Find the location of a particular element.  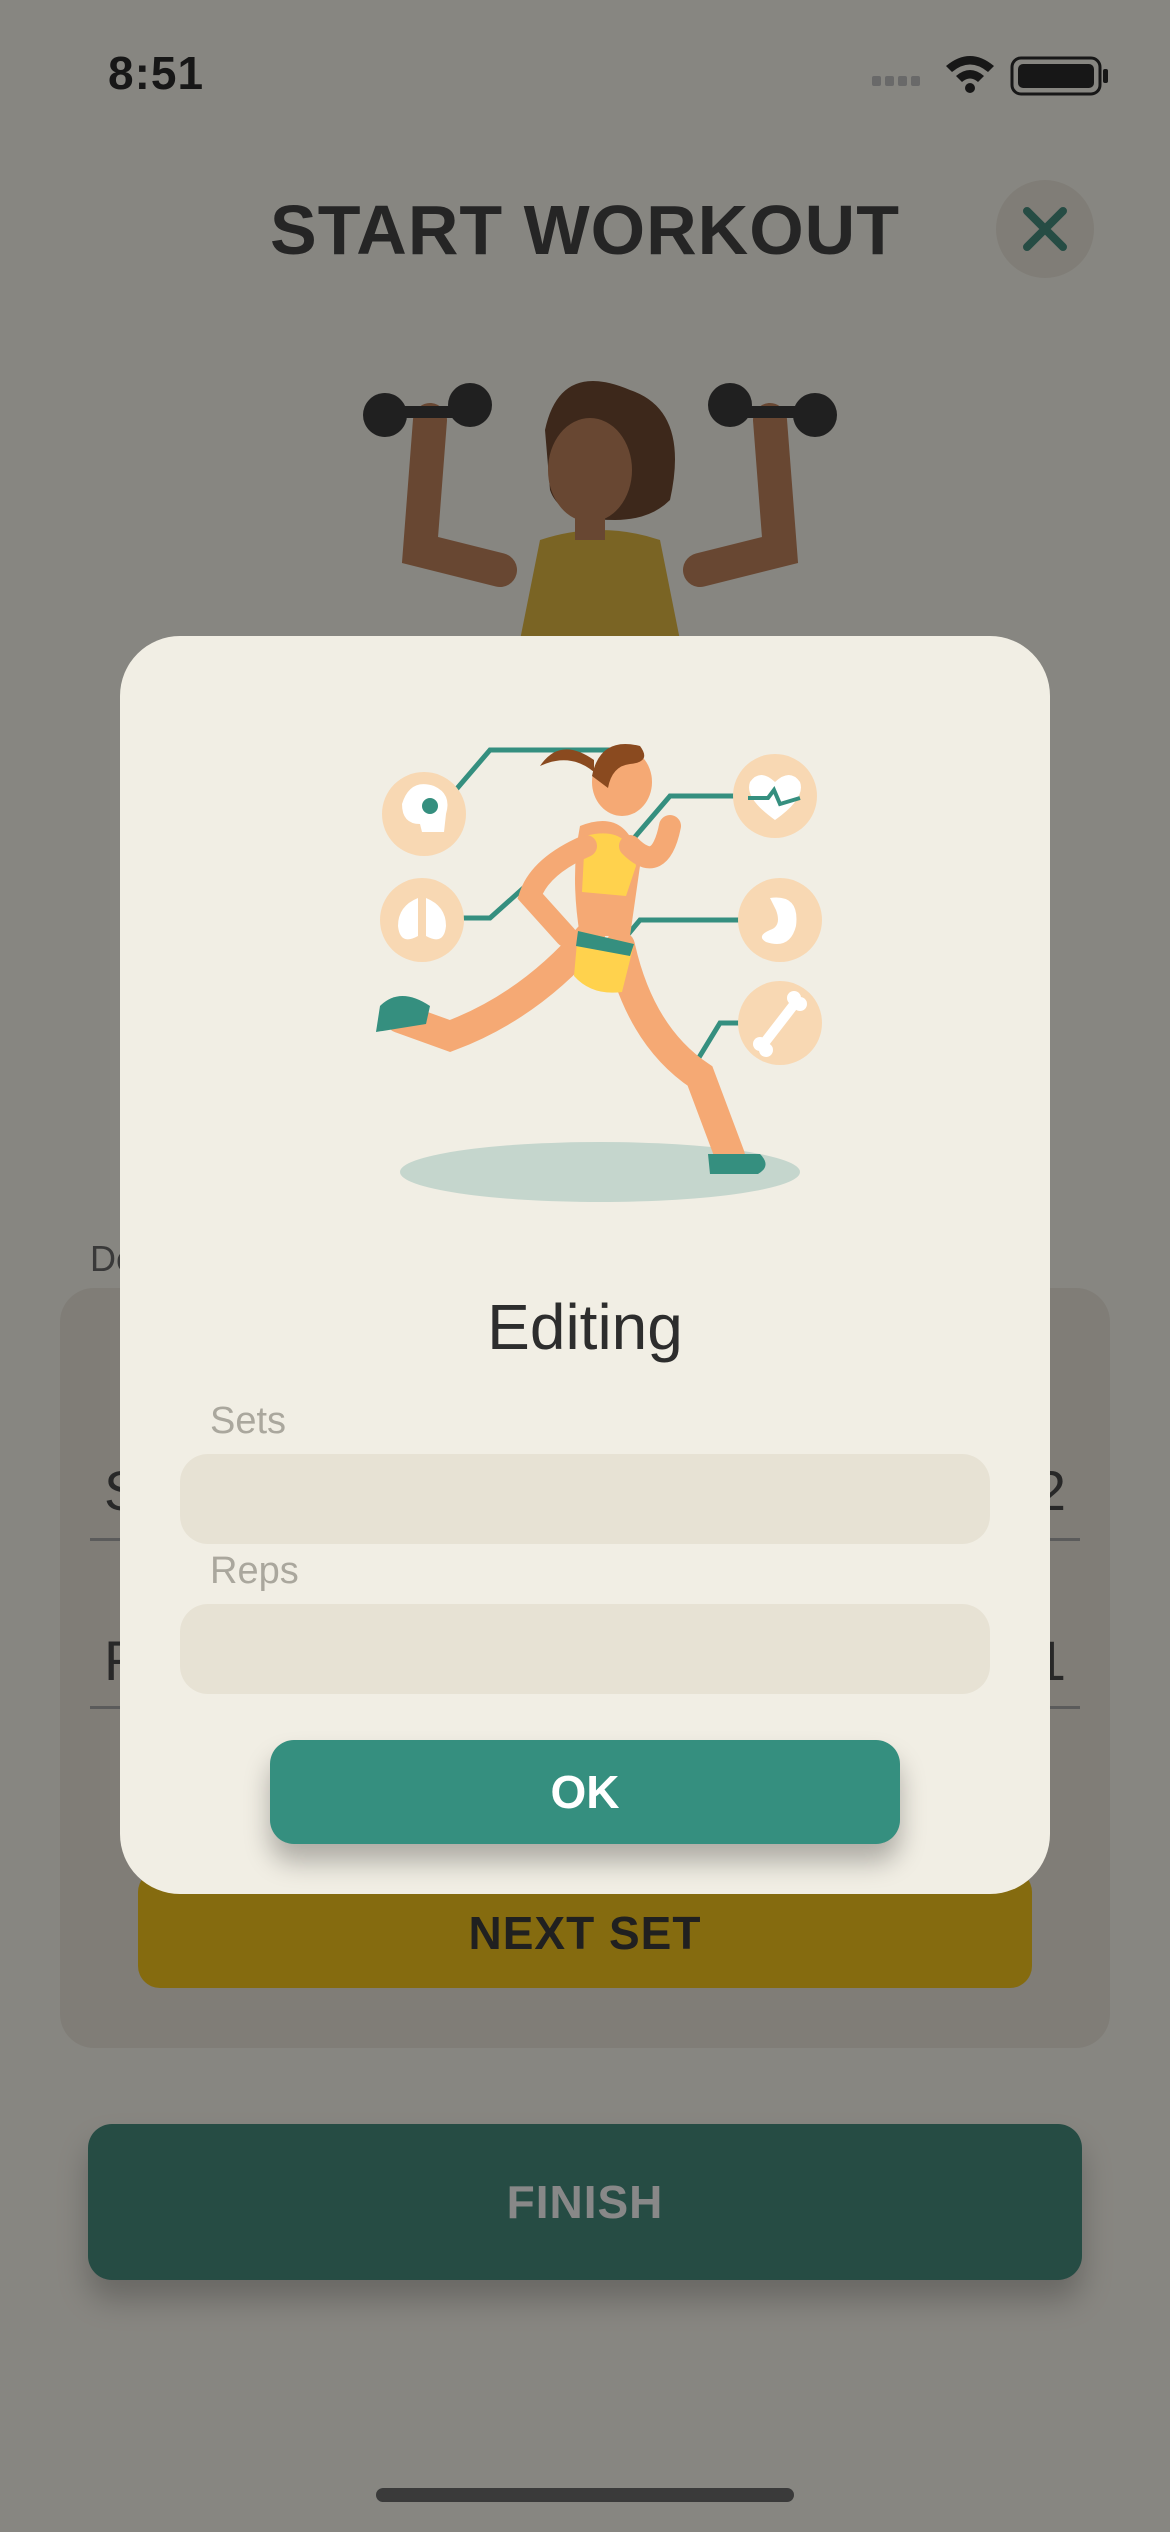

heart-badge-icon is located at coordinates (775, 796).